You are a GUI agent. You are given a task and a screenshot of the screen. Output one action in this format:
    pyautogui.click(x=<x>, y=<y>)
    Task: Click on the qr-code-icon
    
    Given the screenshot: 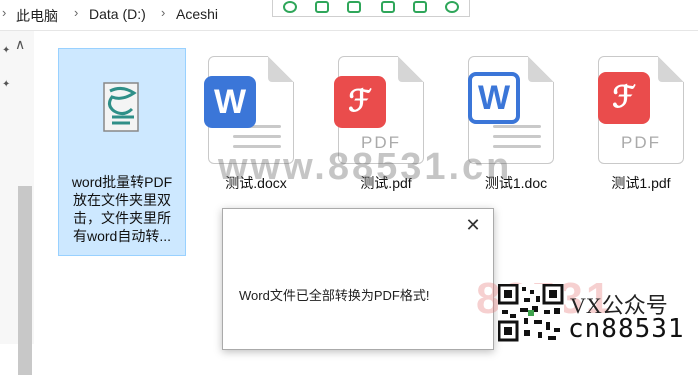 What is the action you would take?
    pyautogui.click(x=530, y=312)
    